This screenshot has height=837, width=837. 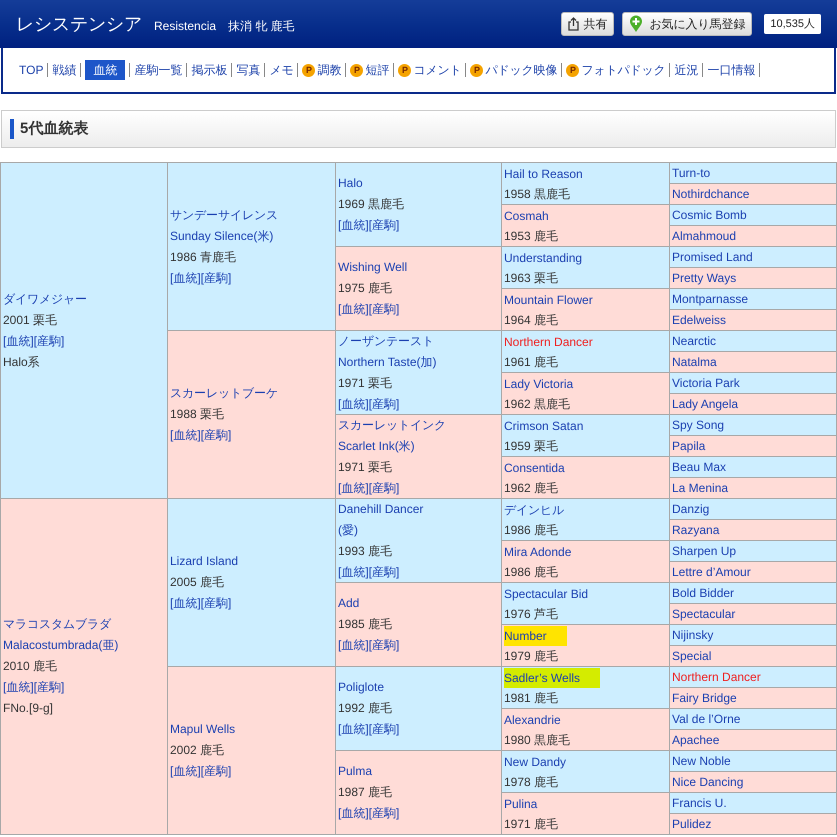 I want to click on horse-name-link: Sadler’s Wells, so click(x=552, y=678).